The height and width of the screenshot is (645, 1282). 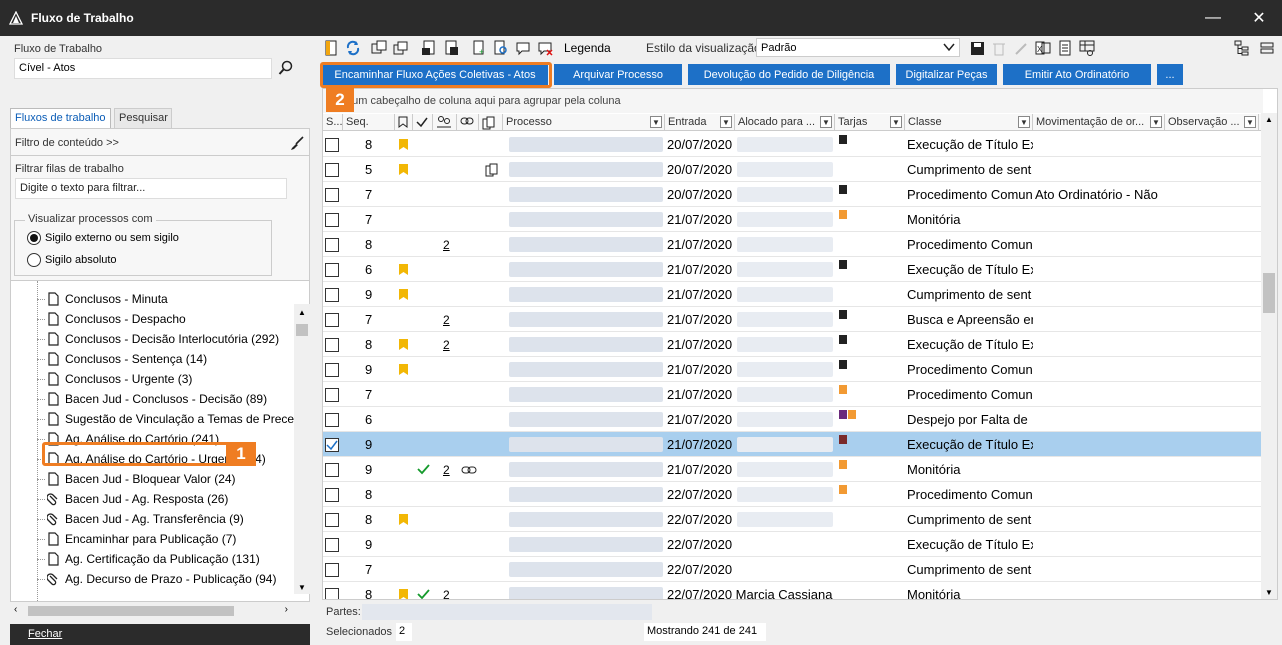 I want to click on content-filter-toggle: Filtro de conteúdo >>, so click(x=67, y=143).